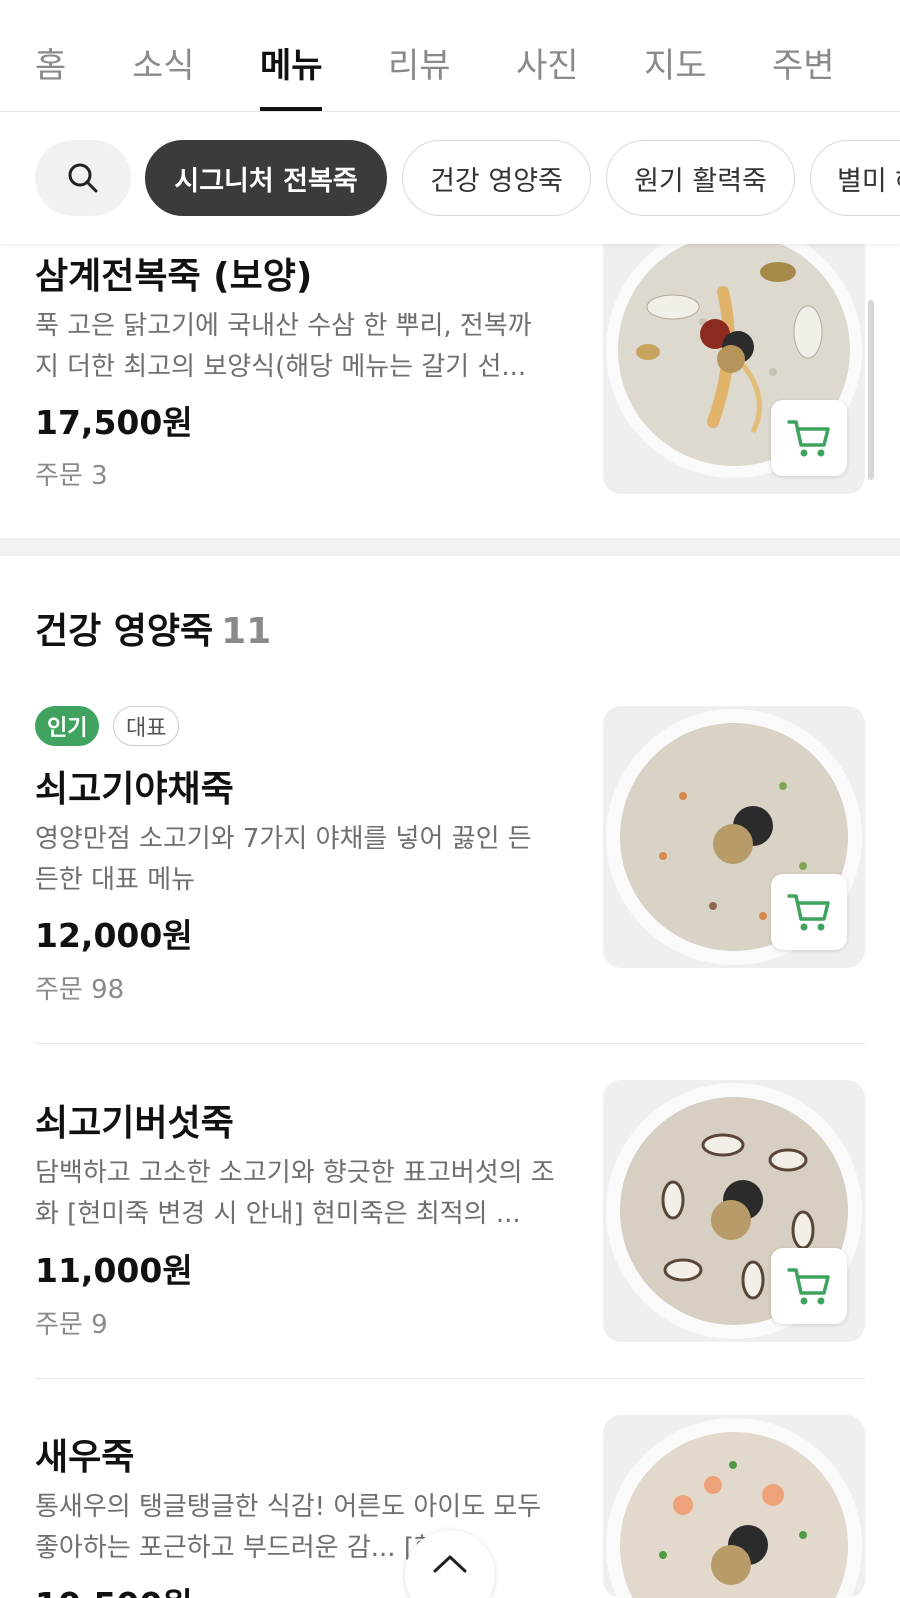 This screenshot has width=900, height=1598. Describe the element at coordinates (291, 109) in the screenshot. I see `active-tab-indicator` at that location.